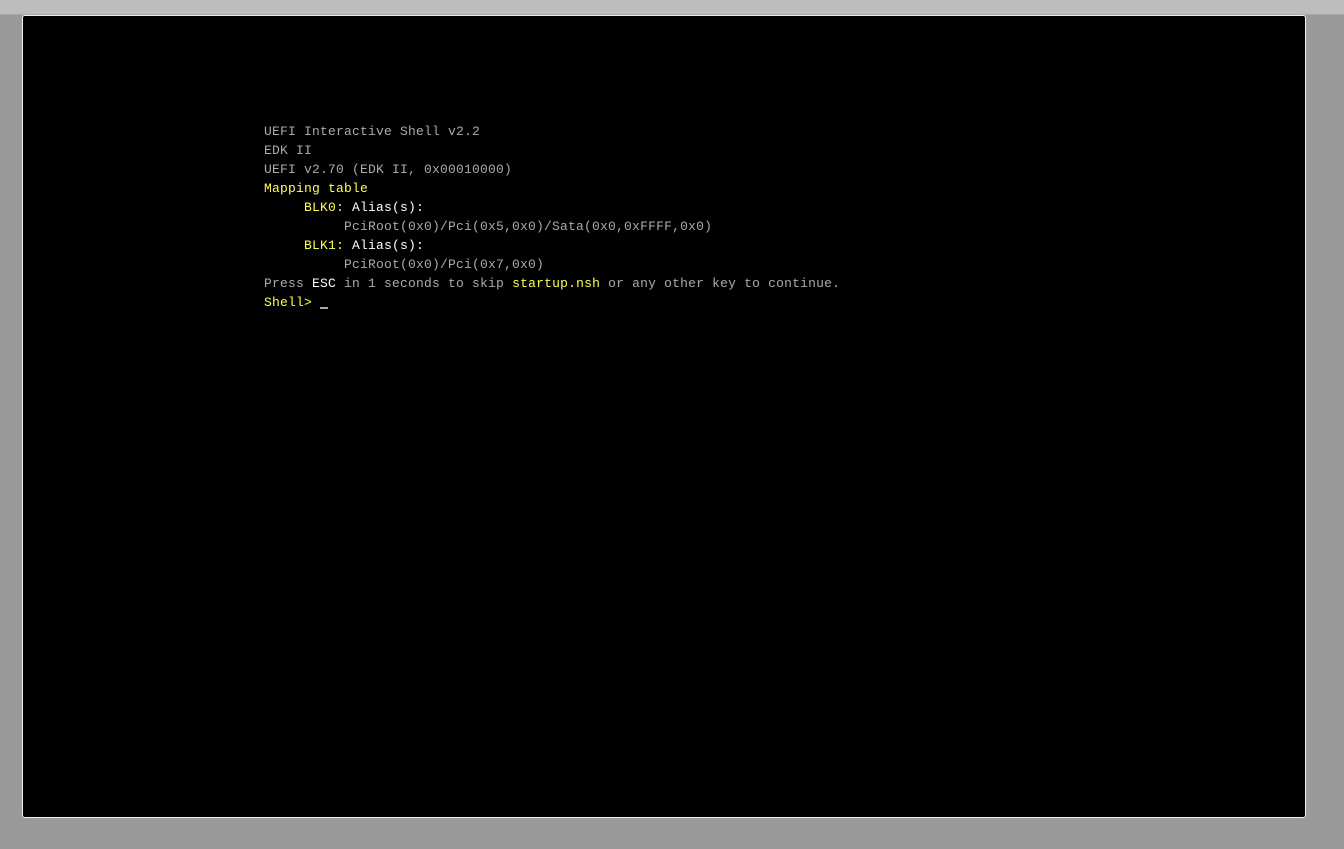 The width and height of the screenshot is (1344, 849). I want to click on shell-version-line: UEFI Interactive Shell v2.2, so click(372, 131).